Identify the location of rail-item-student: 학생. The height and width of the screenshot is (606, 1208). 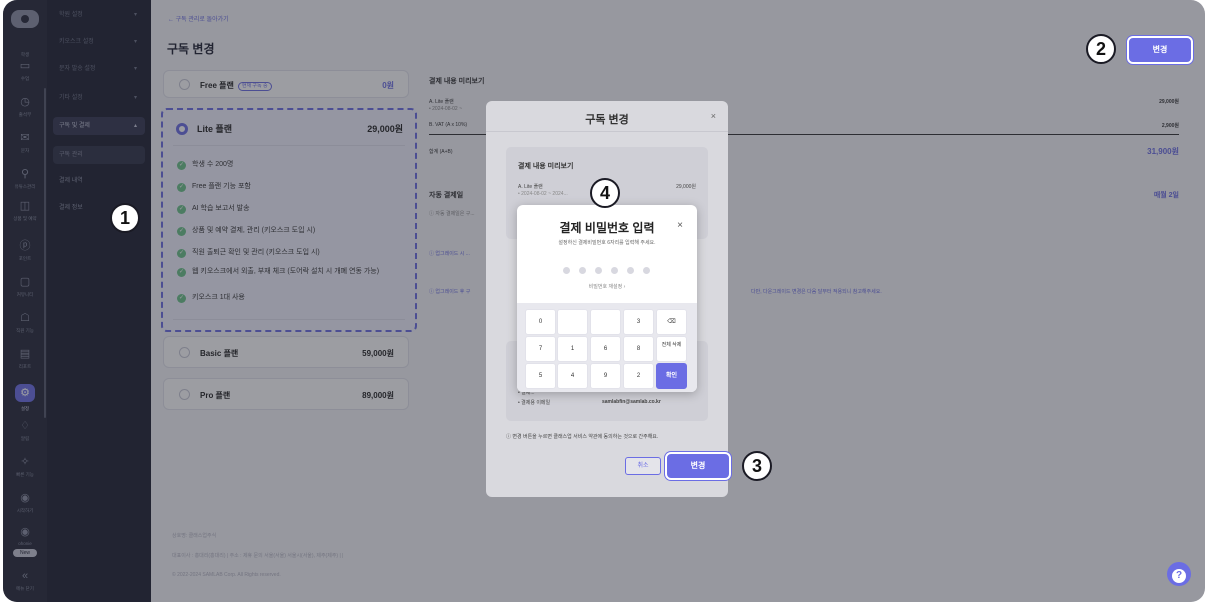
(25, 47).